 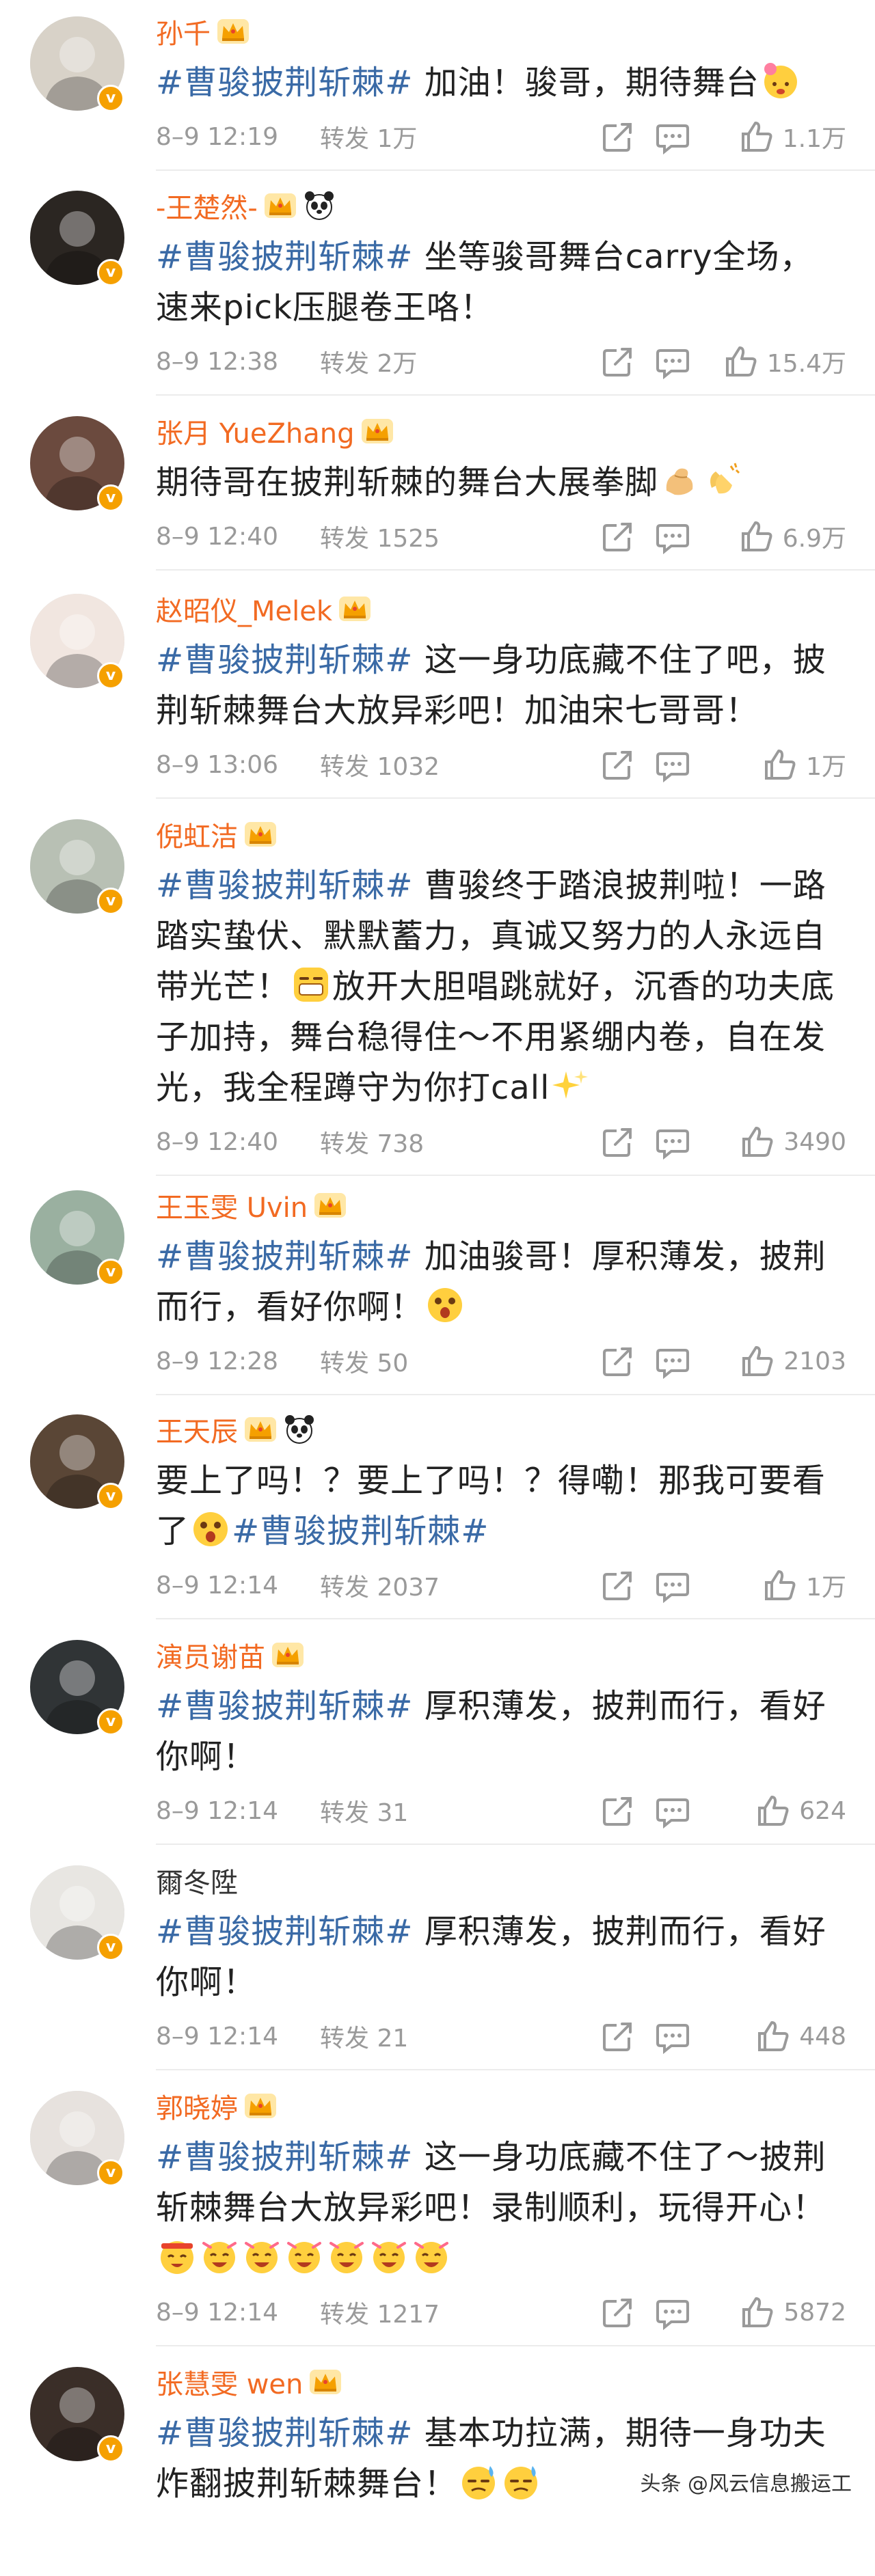 I want to click on username: 赵昭仪_Melek, so click(x=244, y=609).